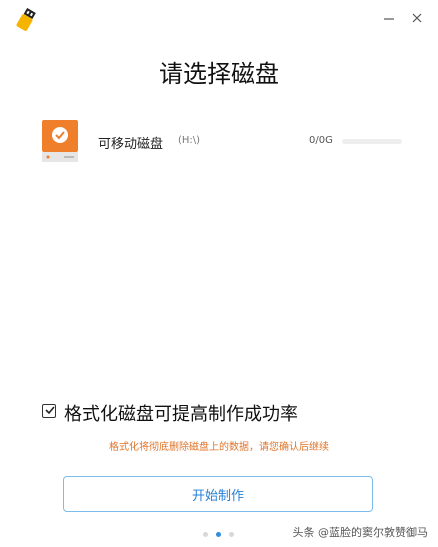 This screenshot has height=547, width=438. What do you see at coordinates (218, 494) in the screenshot?
I see `start-button: 开始制作` at bounding box center [218, 494].